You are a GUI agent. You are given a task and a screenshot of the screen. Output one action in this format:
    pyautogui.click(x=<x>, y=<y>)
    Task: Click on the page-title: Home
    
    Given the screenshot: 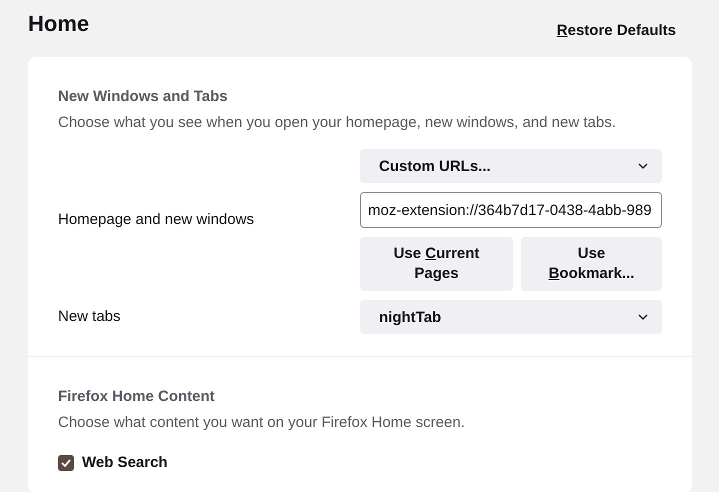 What is the action you would take?
    pyautogui.click(x=59, y=24)
    